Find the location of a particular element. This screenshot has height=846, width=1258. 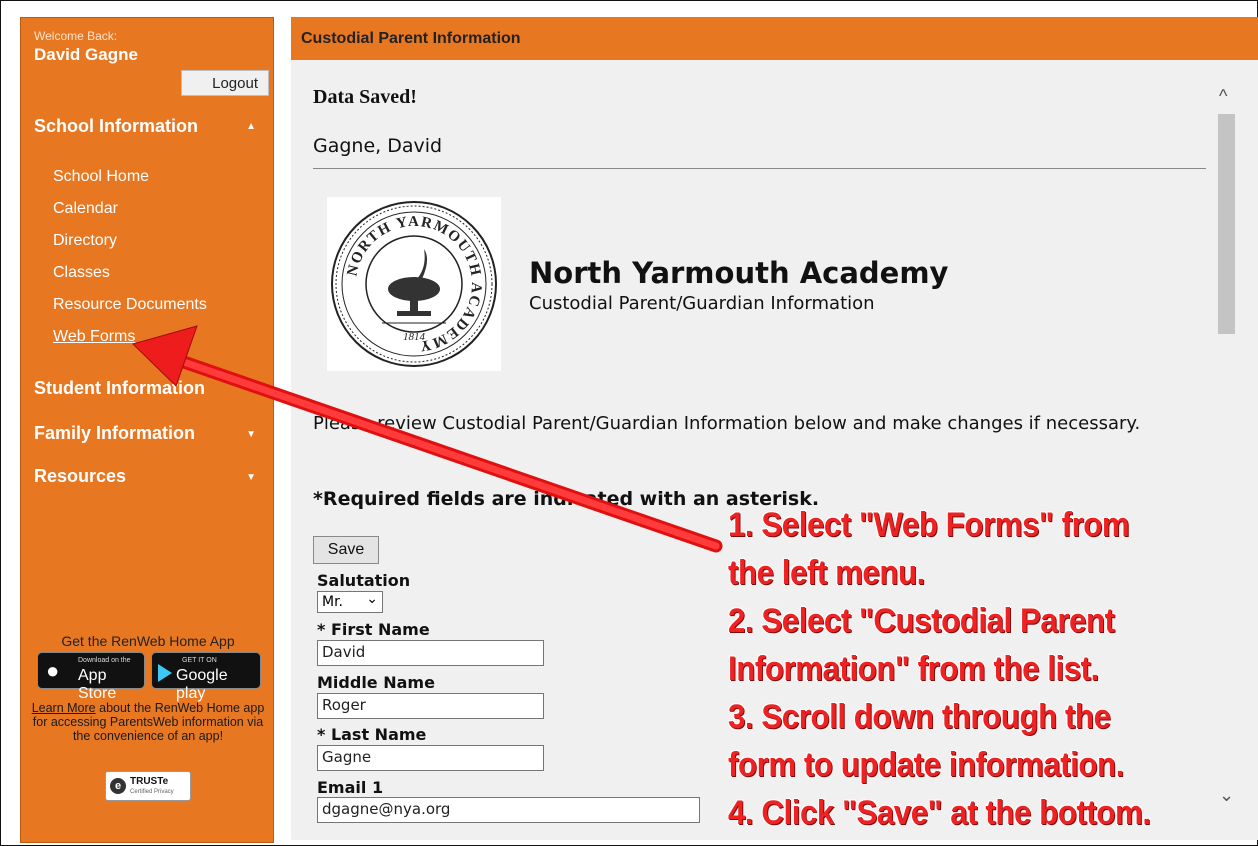

section-family-information: Family Information ▼ is located at coordinates (149, 433).